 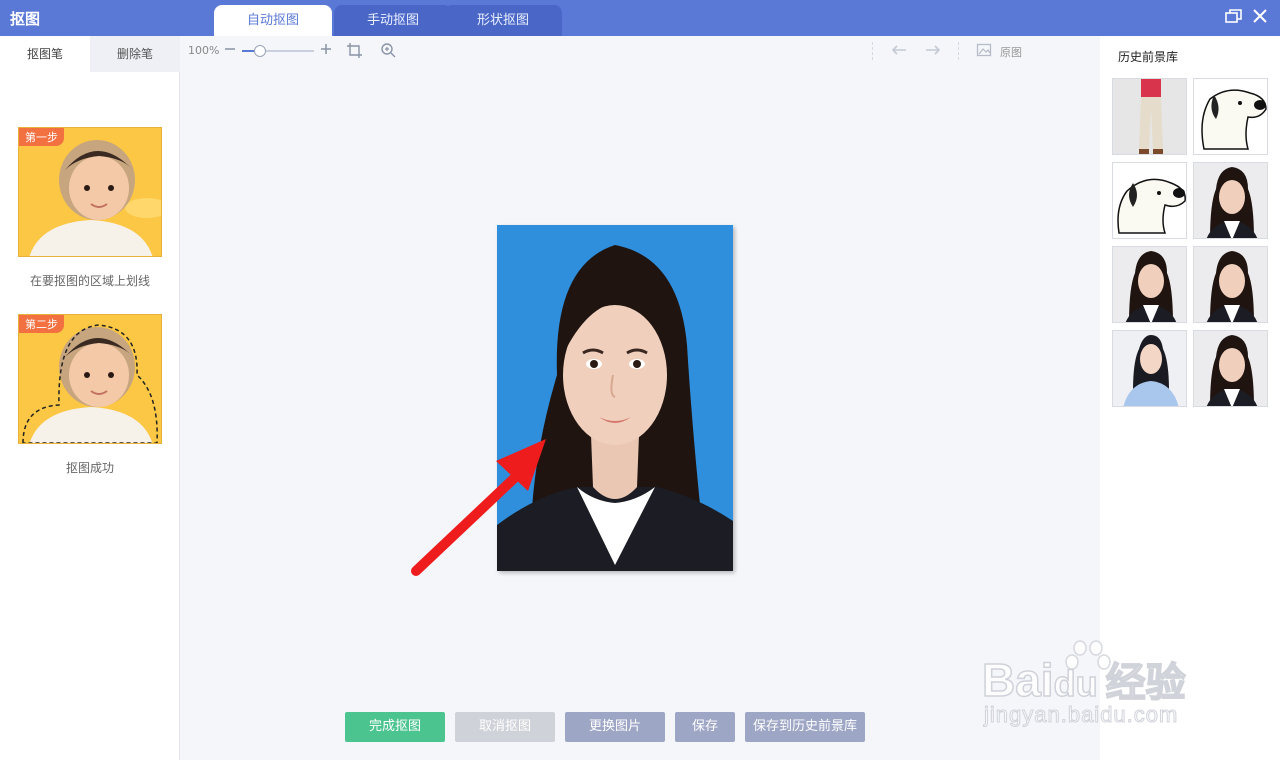 I want to click on tab-manual-cutout: 手动抠图, so click(x=393, y=20).